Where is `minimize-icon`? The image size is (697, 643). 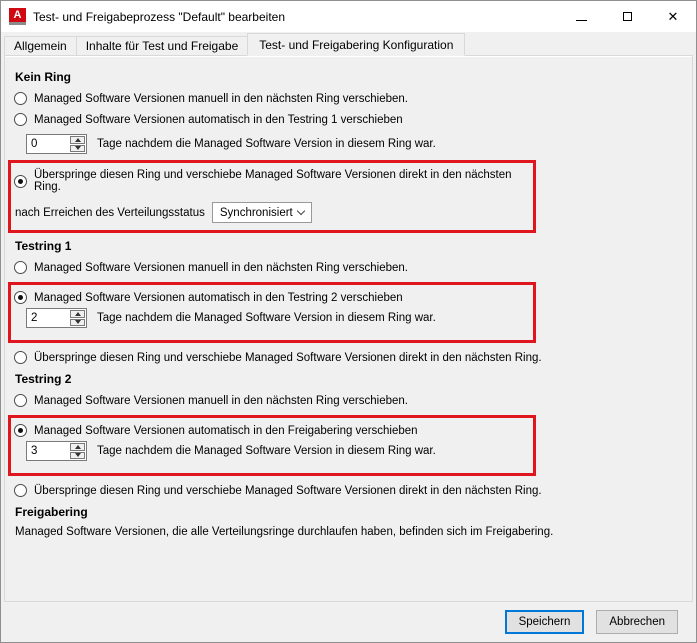 minimize-icon is located at coordinates (581, 20).